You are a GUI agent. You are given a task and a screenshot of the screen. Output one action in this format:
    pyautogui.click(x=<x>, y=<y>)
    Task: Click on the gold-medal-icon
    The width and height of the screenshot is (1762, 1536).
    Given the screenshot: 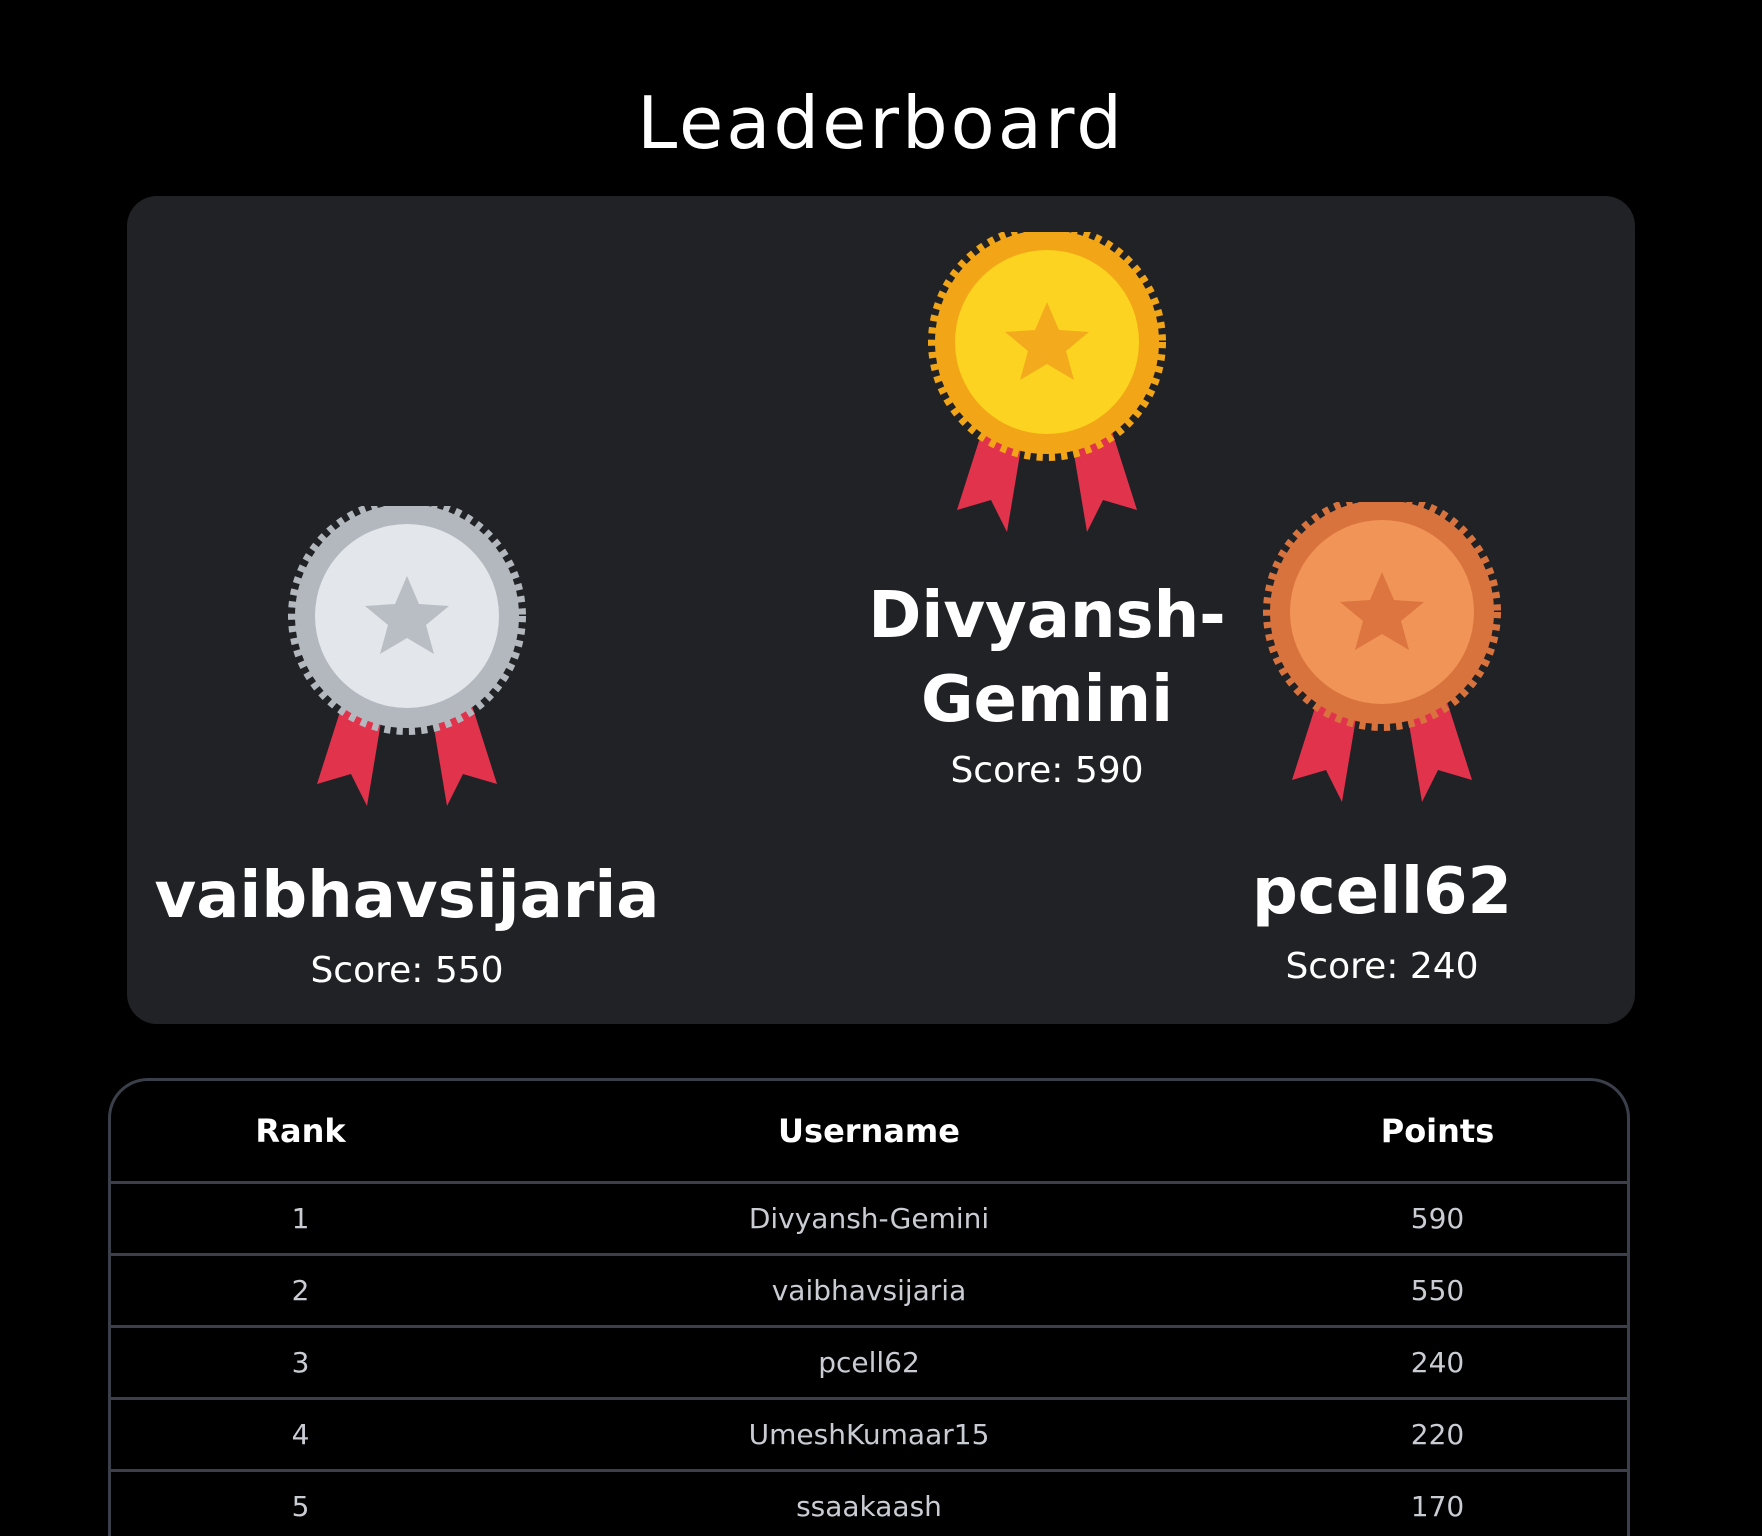 What is the action you would take?
    pyautogui.click(x=1047, y=382)
    